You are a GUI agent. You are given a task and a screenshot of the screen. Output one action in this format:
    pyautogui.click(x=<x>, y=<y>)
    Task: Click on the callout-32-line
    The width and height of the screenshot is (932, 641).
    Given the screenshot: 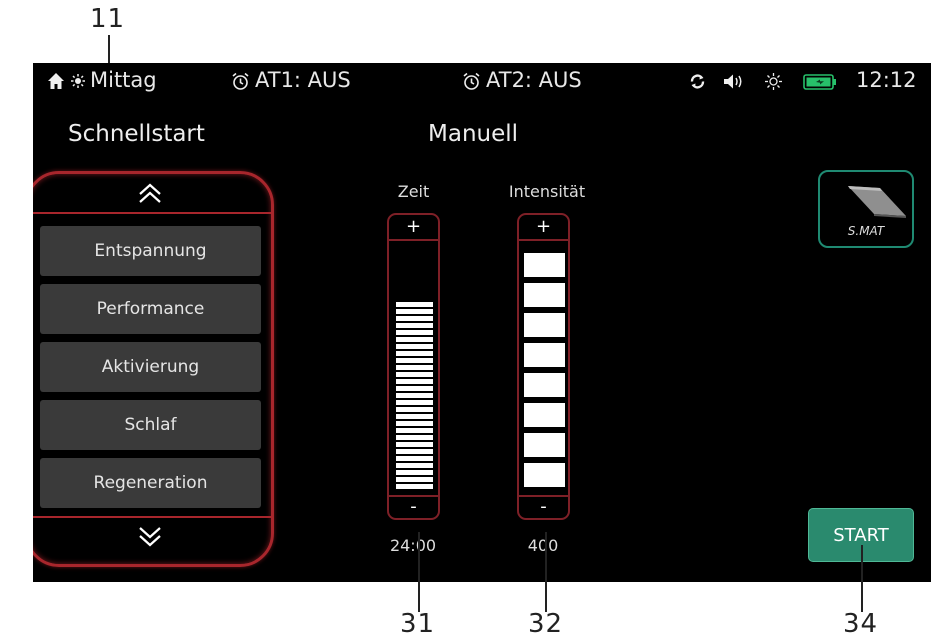 What is the action you would take?
    pyautogui.click(x=546, y=572)
    